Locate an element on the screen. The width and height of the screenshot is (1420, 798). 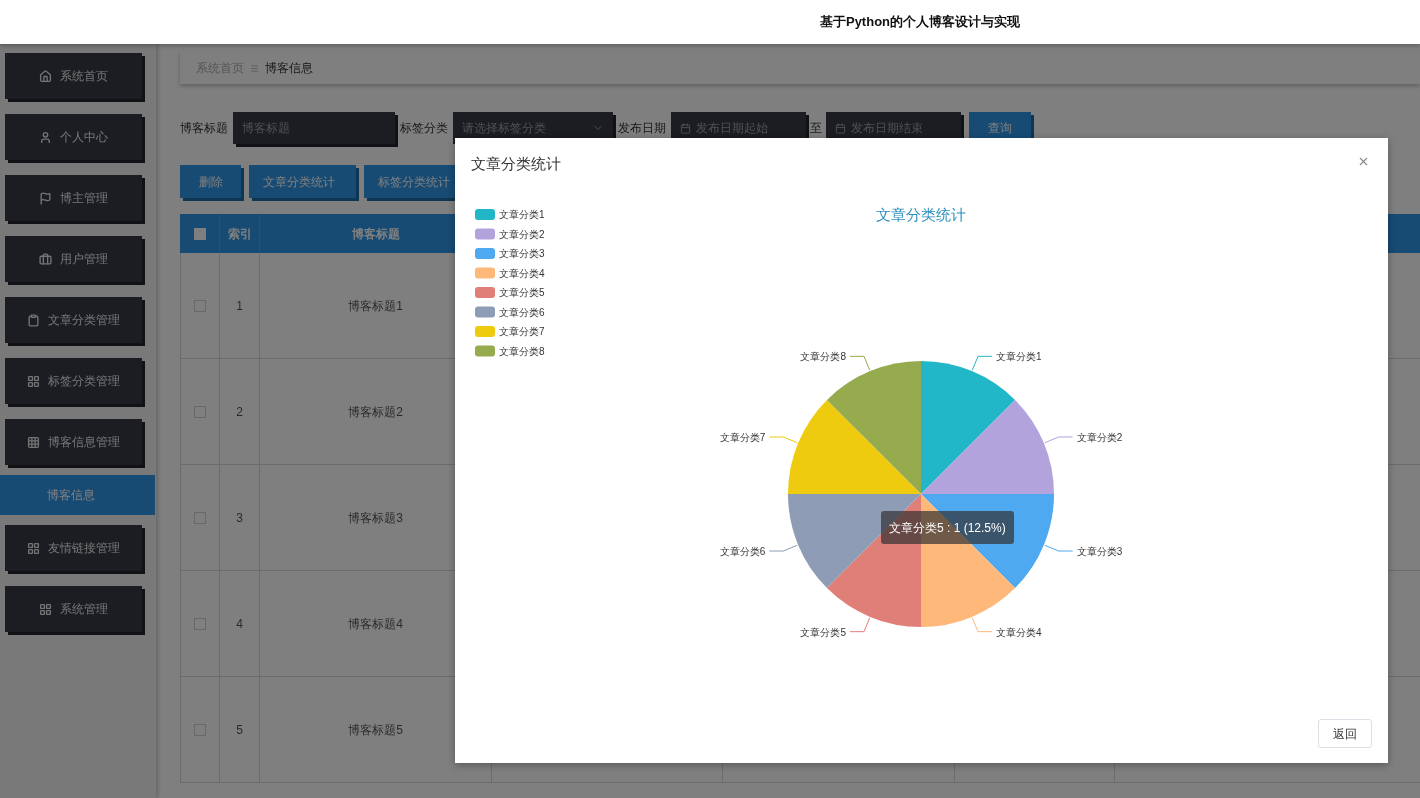
tooltip: 文章分类5 : 1 (12.5%) is located at coordinates (947, 527).